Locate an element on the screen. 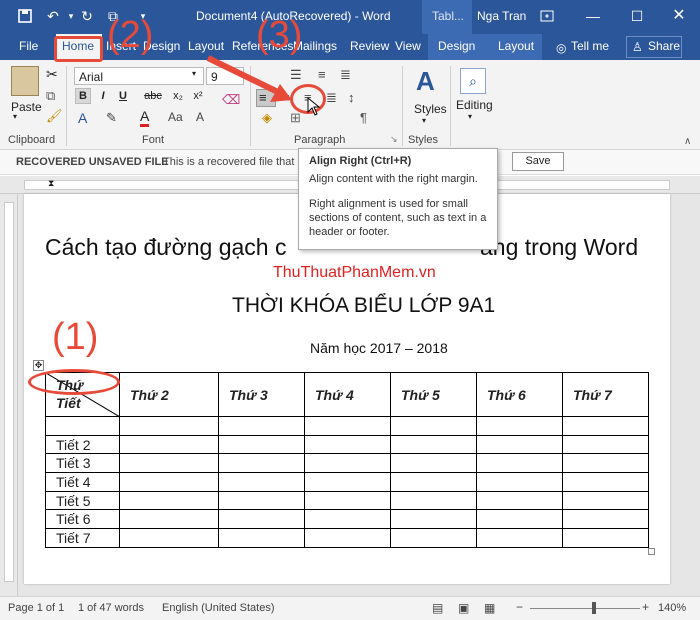 The height and width of the screenshot is (620, 700). row-label: Tiết 2 is located at coordinates (82, 444).